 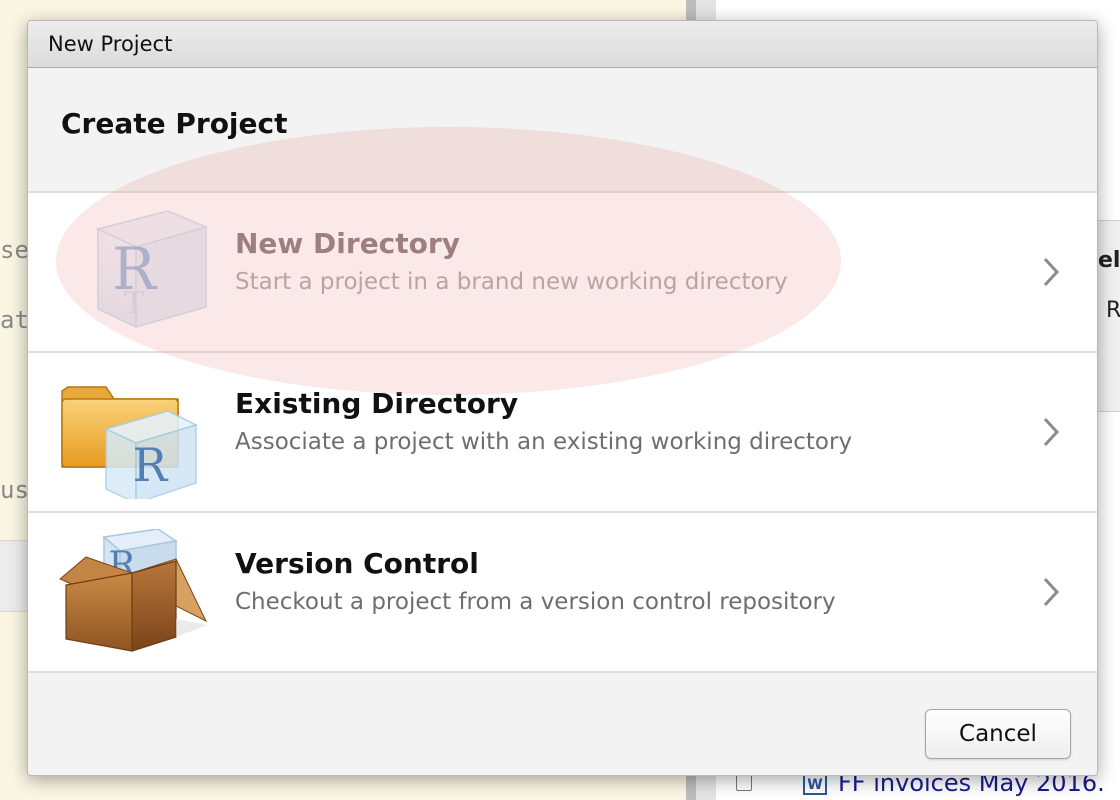 I want to click on cancel-button: Cancel, so click(x=998, y=734).